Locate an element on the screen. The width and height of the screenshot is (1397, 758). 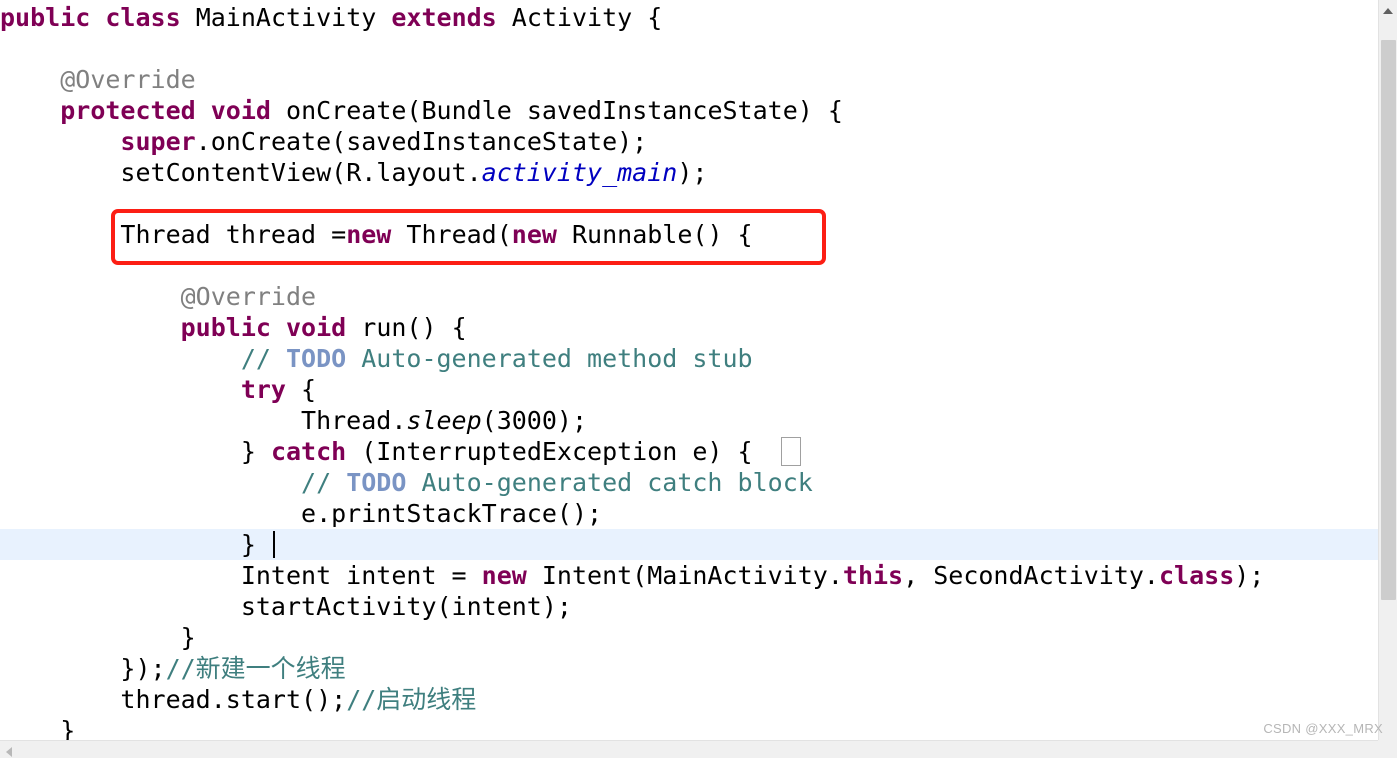
code-line: super.onCreate(savedInstanceState); is located at coordinates (689, 141).